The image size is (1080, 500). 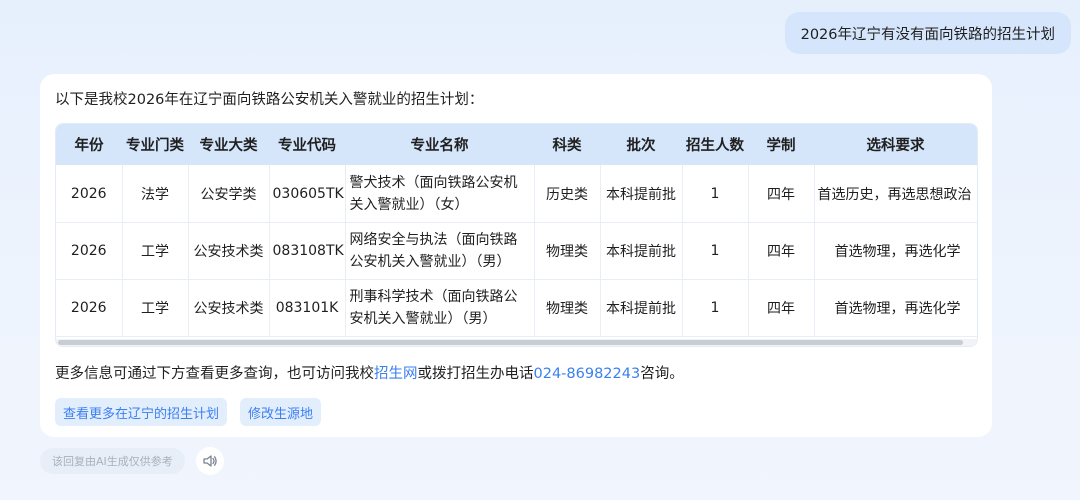 I want to click on speaker-icon, so click(x=210, y=461).